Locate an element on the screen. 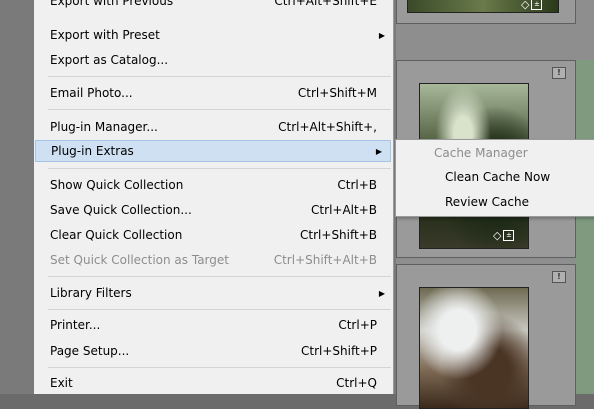  submenu-header-cache-manager: Cache Manager is located at coordinates (495, 153).